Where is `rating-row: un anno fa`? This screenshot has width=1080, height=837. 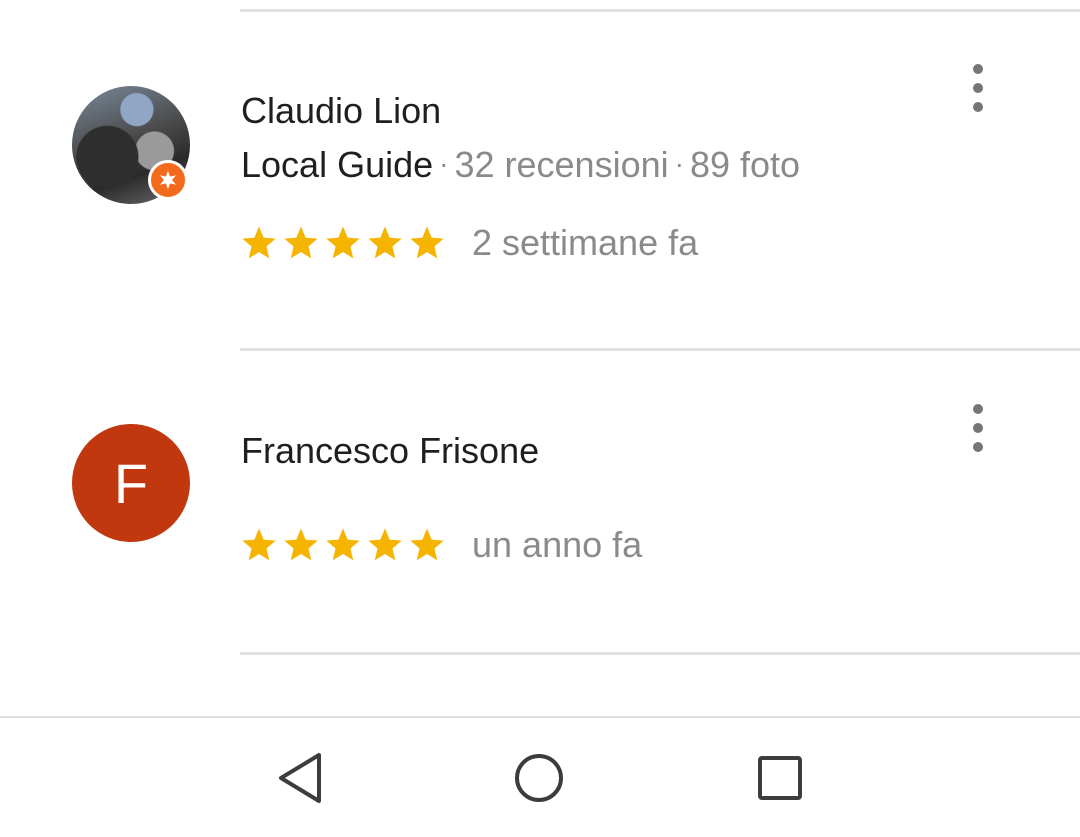
rating-row: un anno fa is located at coordinates (441, 545).